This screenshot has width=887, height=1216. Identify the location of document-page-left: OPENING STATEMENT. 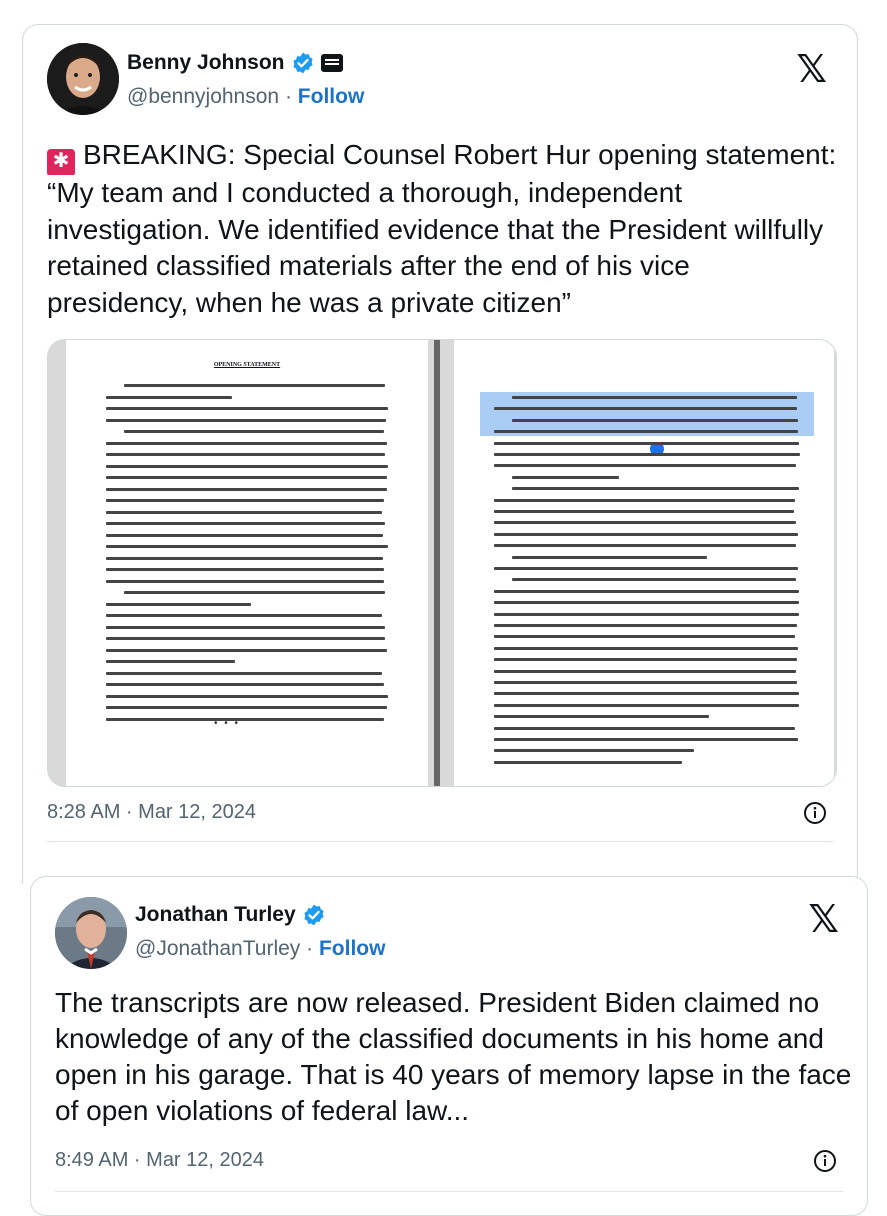
(247, 563).